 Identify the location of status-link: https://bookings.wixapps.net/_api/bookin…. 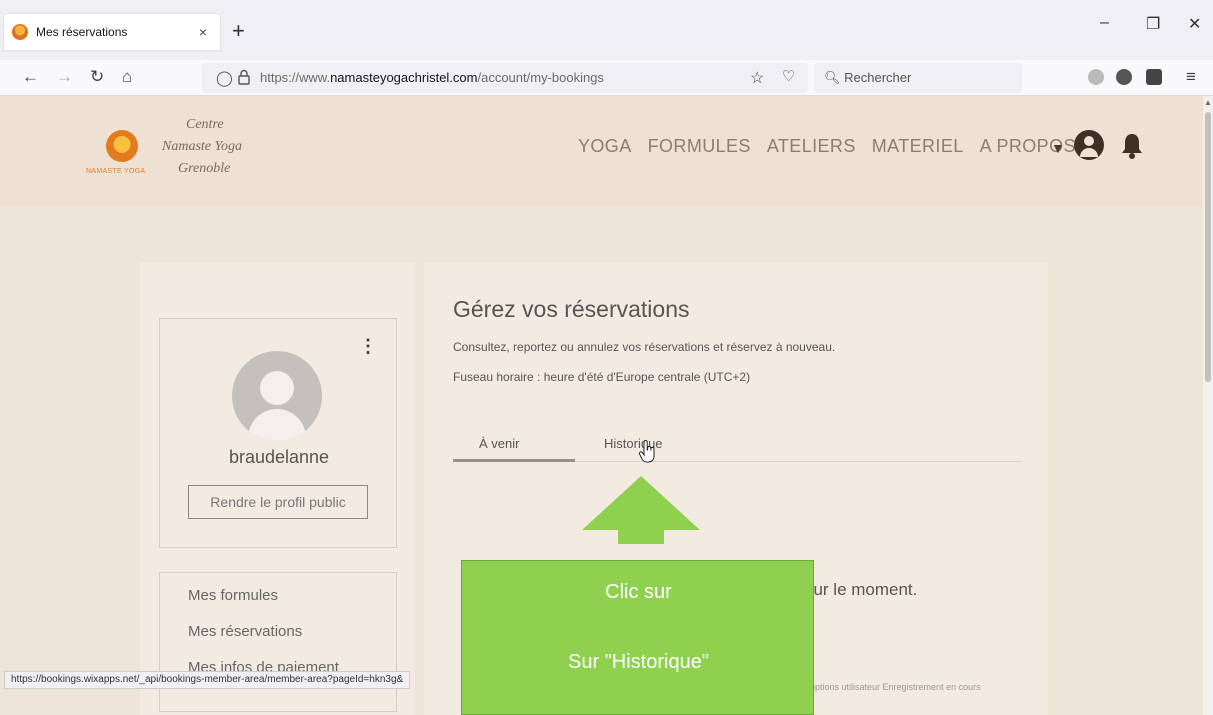
(207, 680).